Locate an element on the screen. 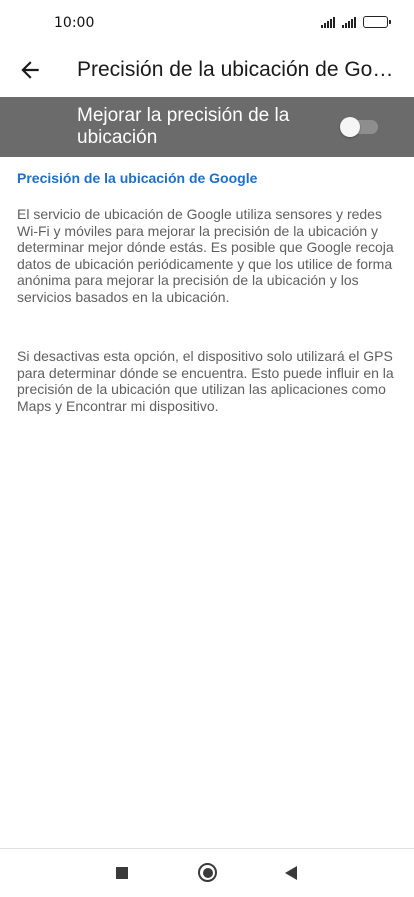 This screenshot has width=414, height=897. improve-accuracy-label: Mejorar la precisión de la ubicación is located at coordinates (183, 126).